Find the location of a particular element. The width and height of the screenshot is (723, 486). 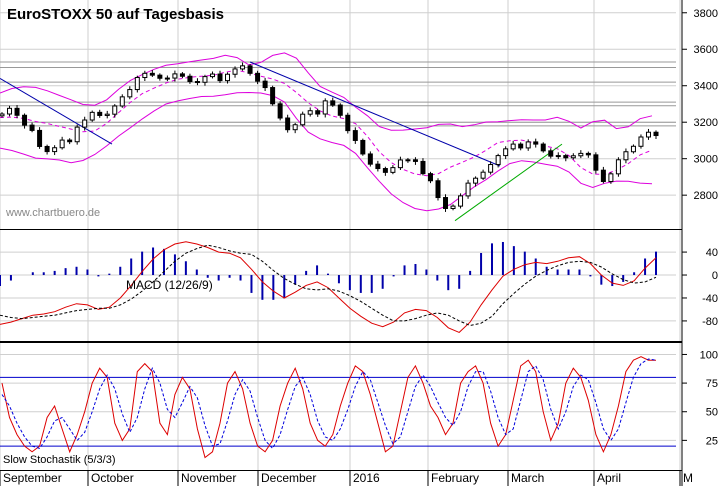

x-month-label: October is located at coordinates (112, 478).